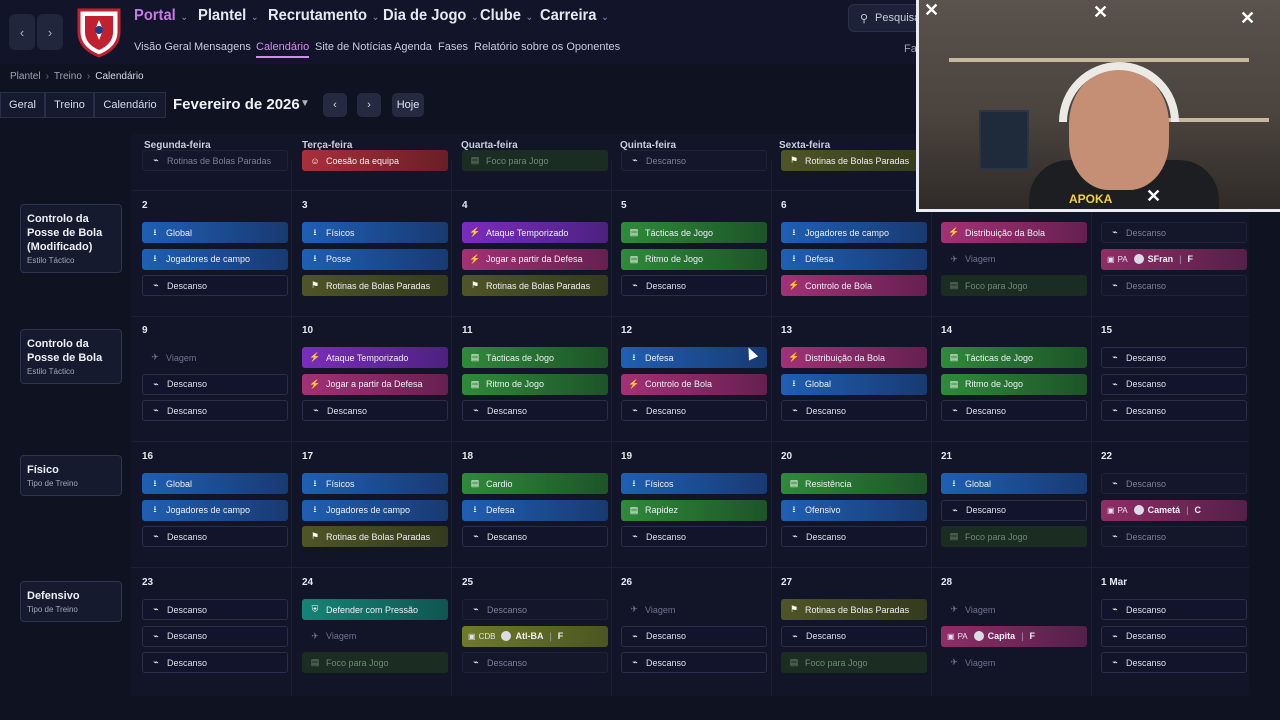 The image size is (1280, 720). What do you see at coordinates (71, 356) in the screenshot?
I see `week-training-card: Controlo da Posse de Bola Estilo Táctico` at bounding box center [71, 356].